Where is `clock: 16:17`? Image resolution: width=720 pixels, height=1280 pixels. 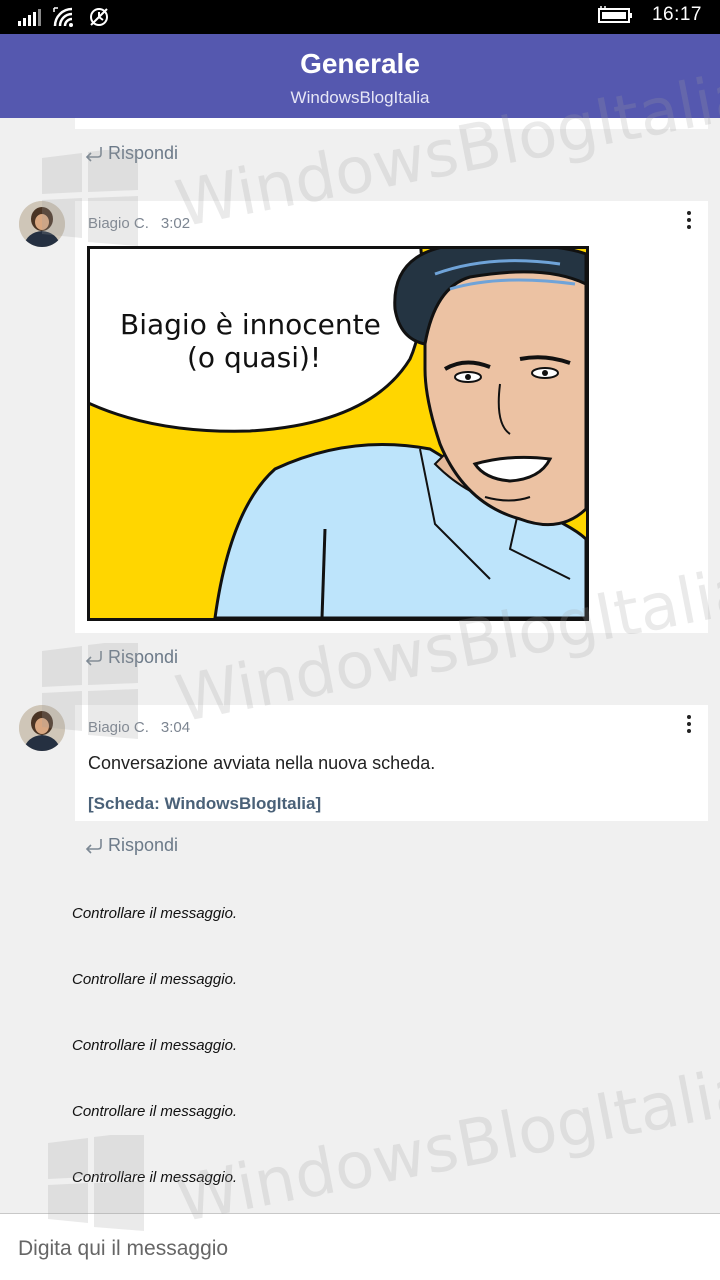
clock: 16:17 is located at coordinates (676, 14).